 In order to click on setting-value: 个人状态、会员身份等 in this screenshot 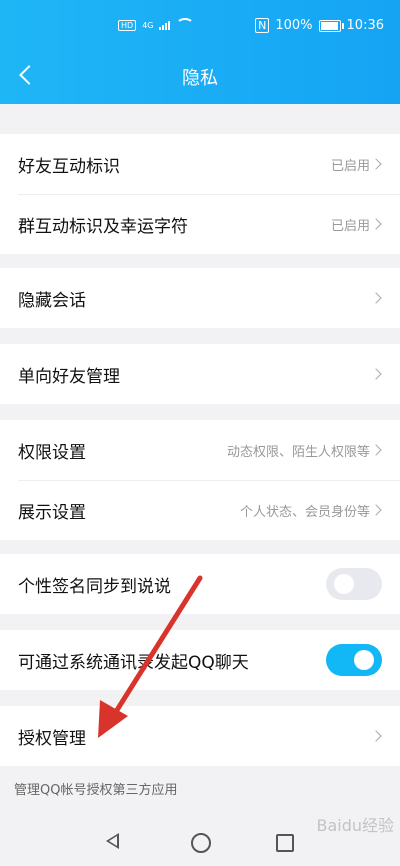, I will do `click(304, 512)`.